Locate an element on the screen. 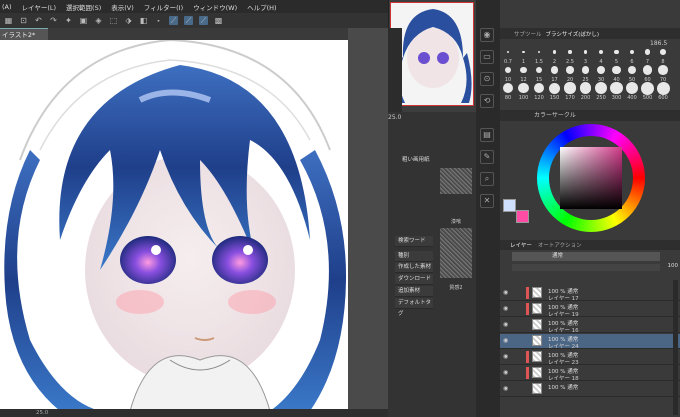 This screenshot has width=680, height=417. blend-mode-select: 通常 is located at coordinates (586, 256).